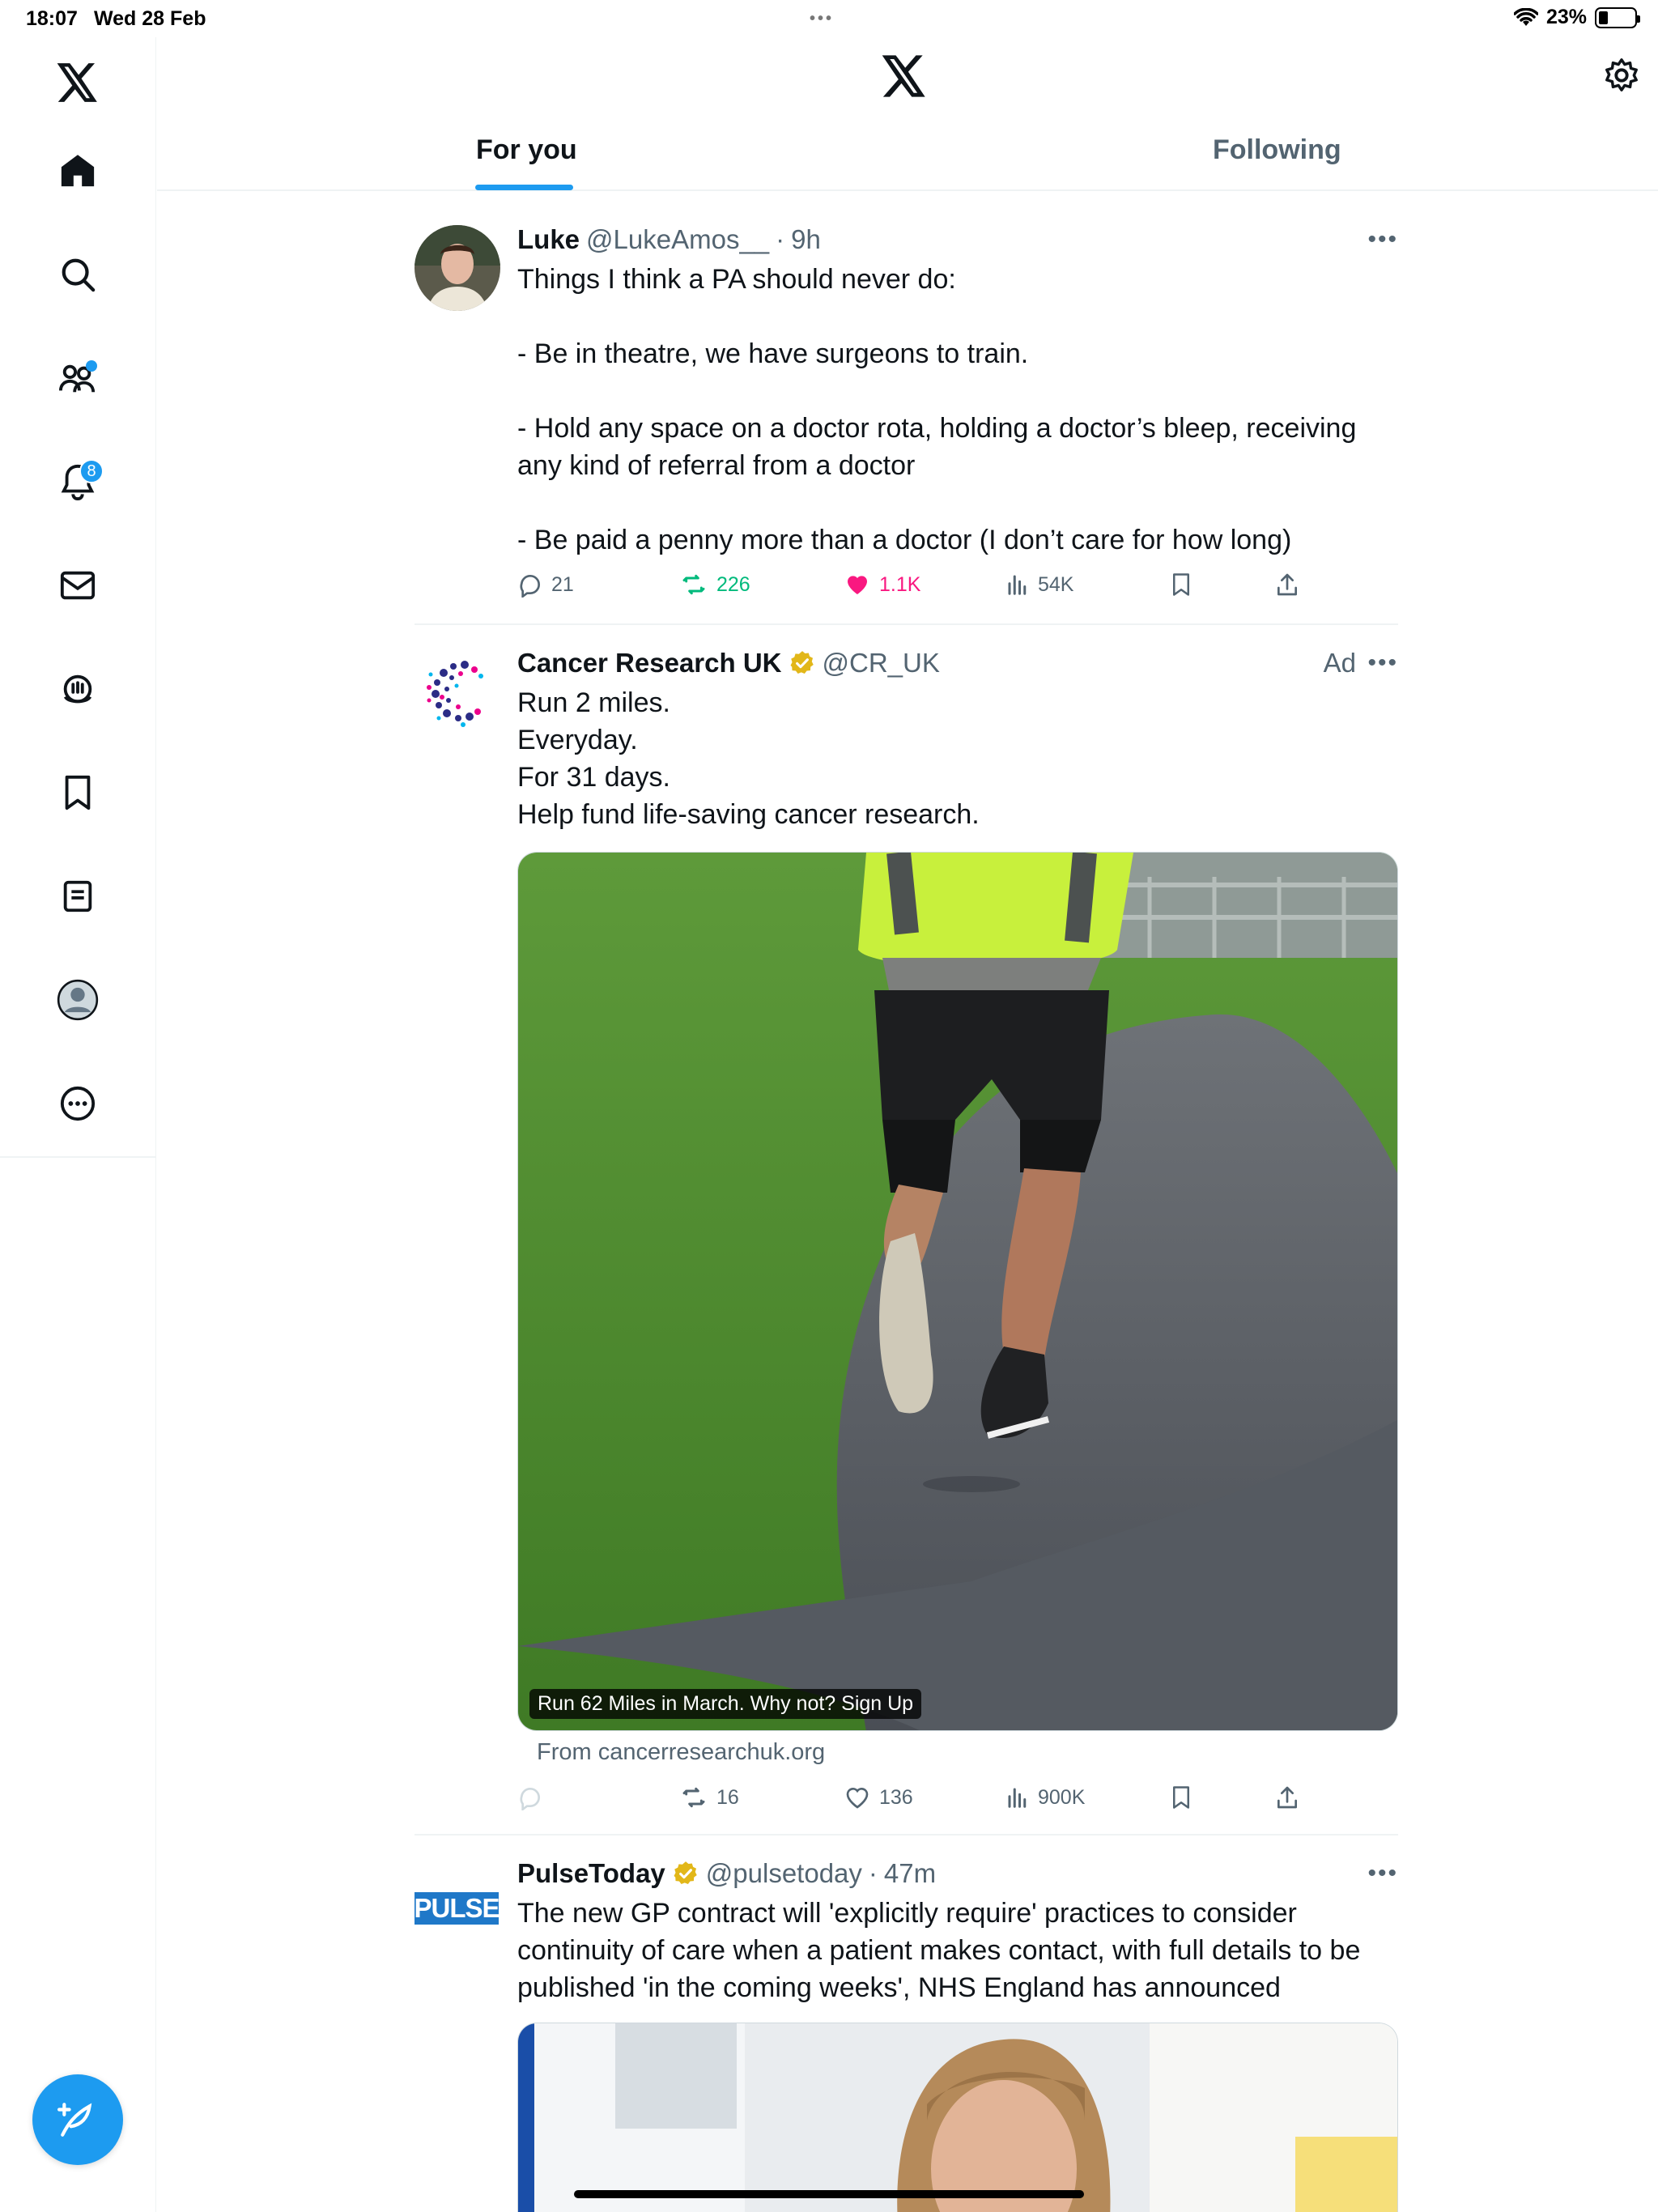  I want to click on timeline-header: For you Following, so click(907, 114).